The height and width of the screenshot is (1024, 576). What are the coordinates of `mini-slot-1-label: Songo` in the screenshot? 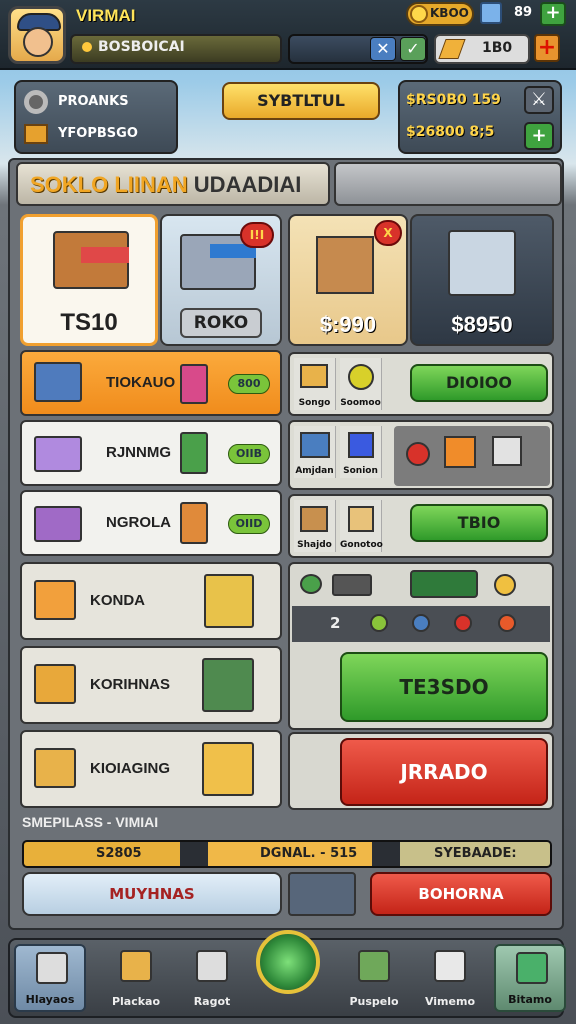 It's located at (314, 403).